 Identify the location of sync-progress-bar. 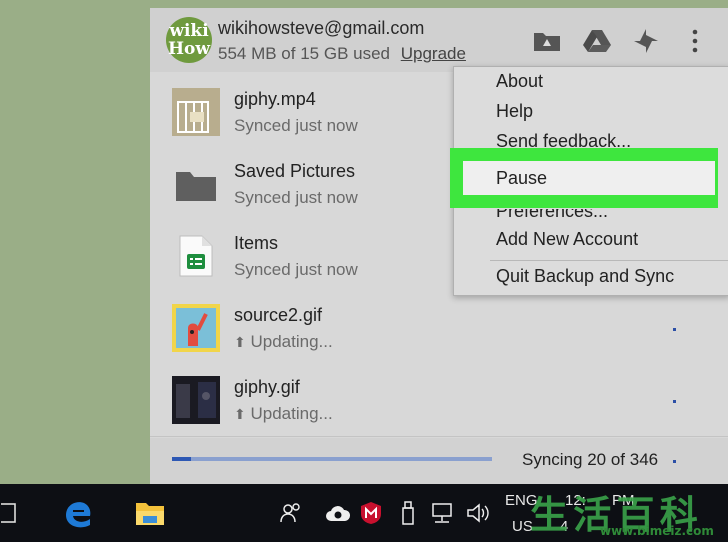
(332, 459).